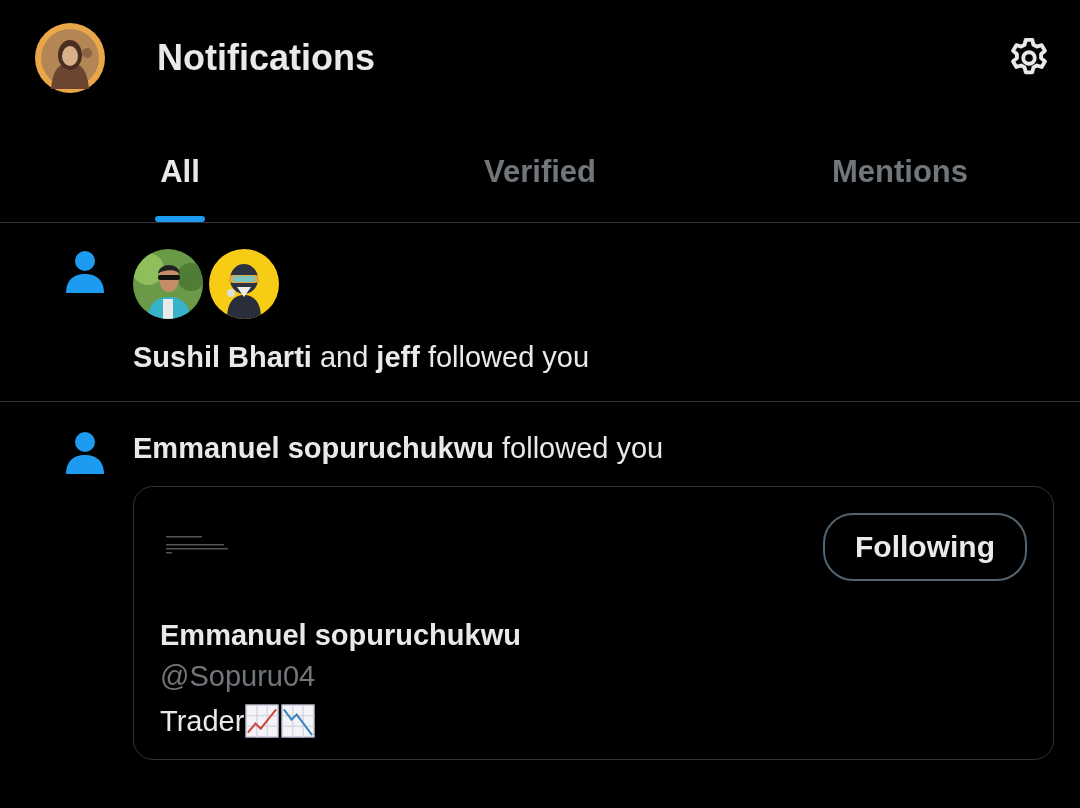  I want to click on notification-text: Sushil Bharti and jeff followed you, so click(362, 357).